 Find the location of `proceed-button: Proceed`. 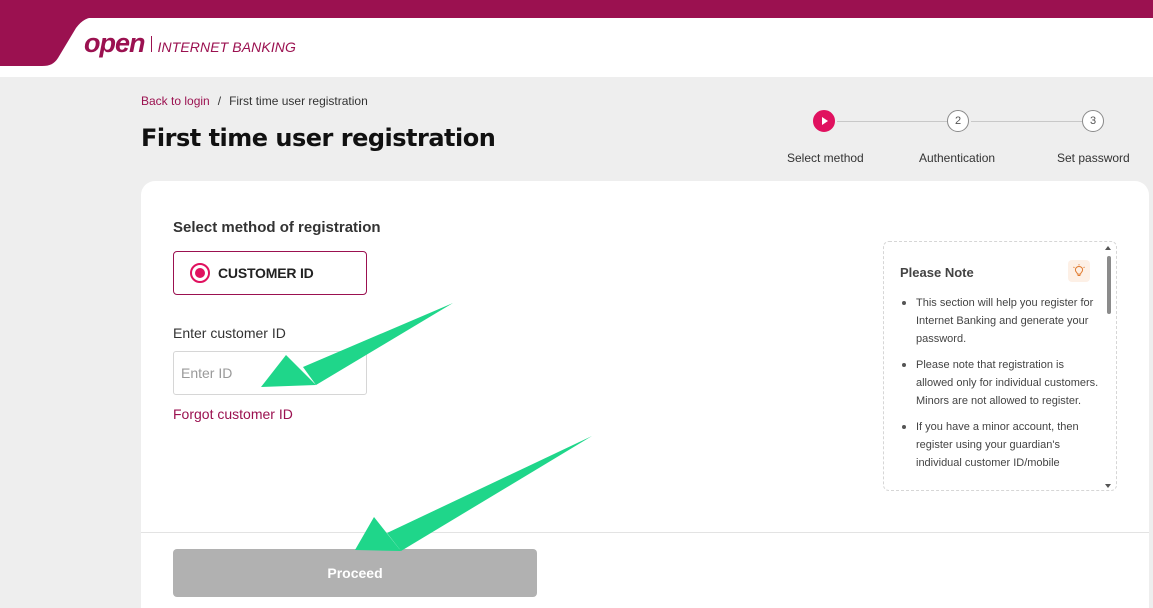

proceed-button: Proceed is located at coordinates (355, 573).